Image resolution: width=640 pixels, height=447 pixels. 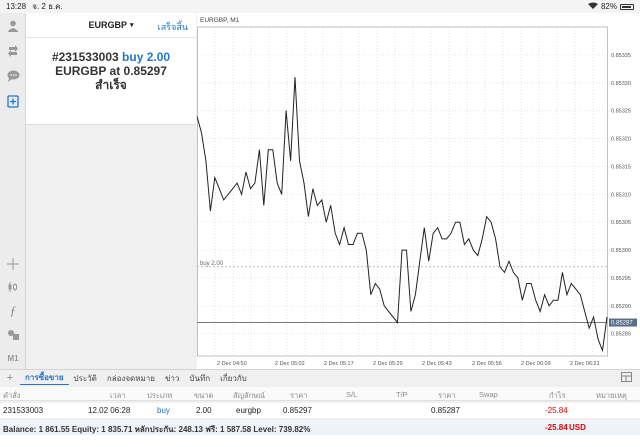 I want to click on balance-profit: -25.84, so click(x=556, y=427).